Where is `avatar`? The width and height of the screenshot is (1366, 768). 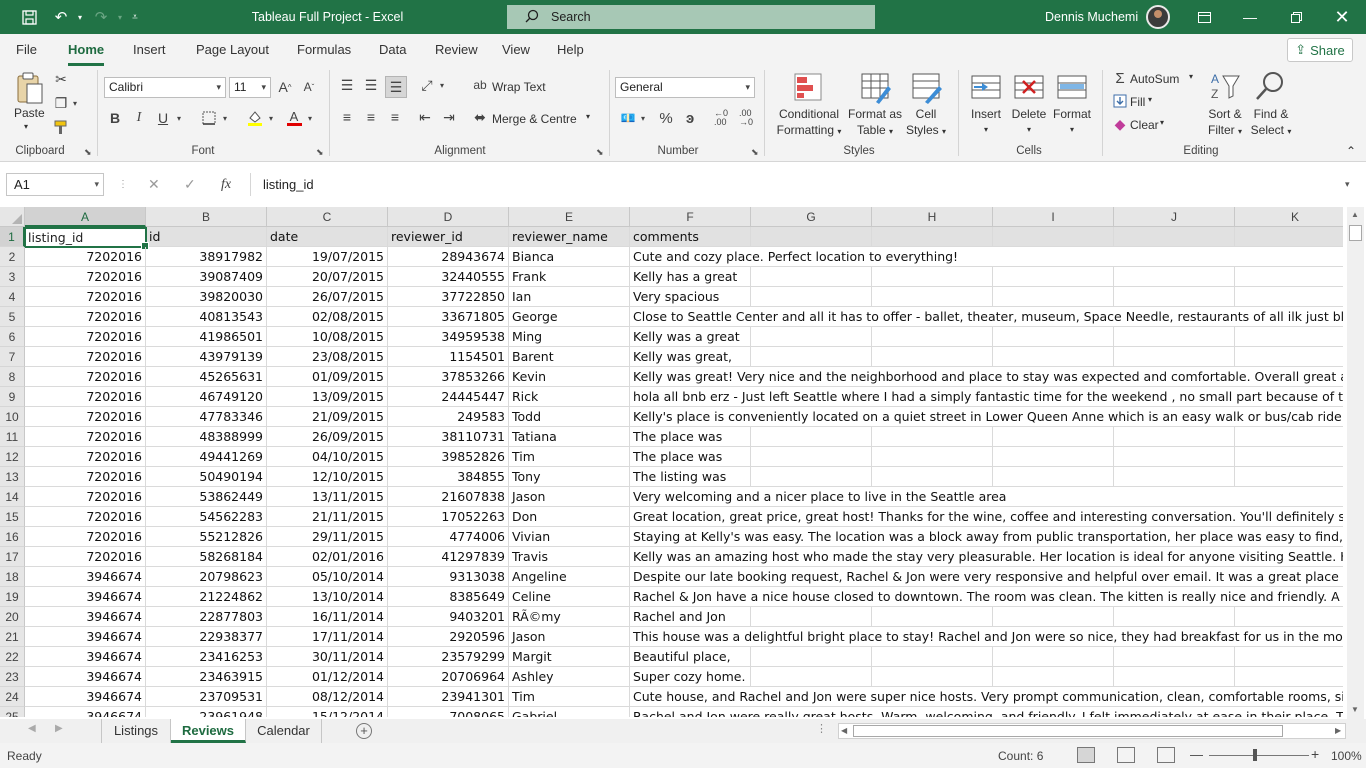 avatar is located at coordinates (1158, 17).